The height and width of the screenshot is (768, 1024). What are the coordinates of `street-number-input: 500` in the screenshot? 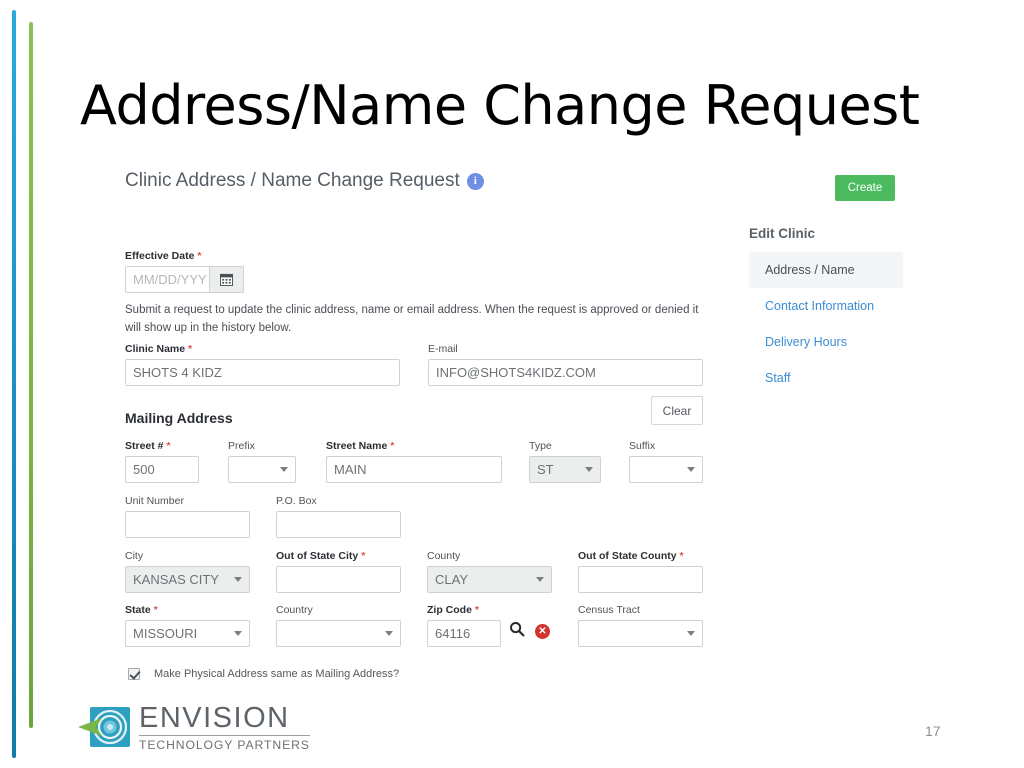 It's located at (162, 469).